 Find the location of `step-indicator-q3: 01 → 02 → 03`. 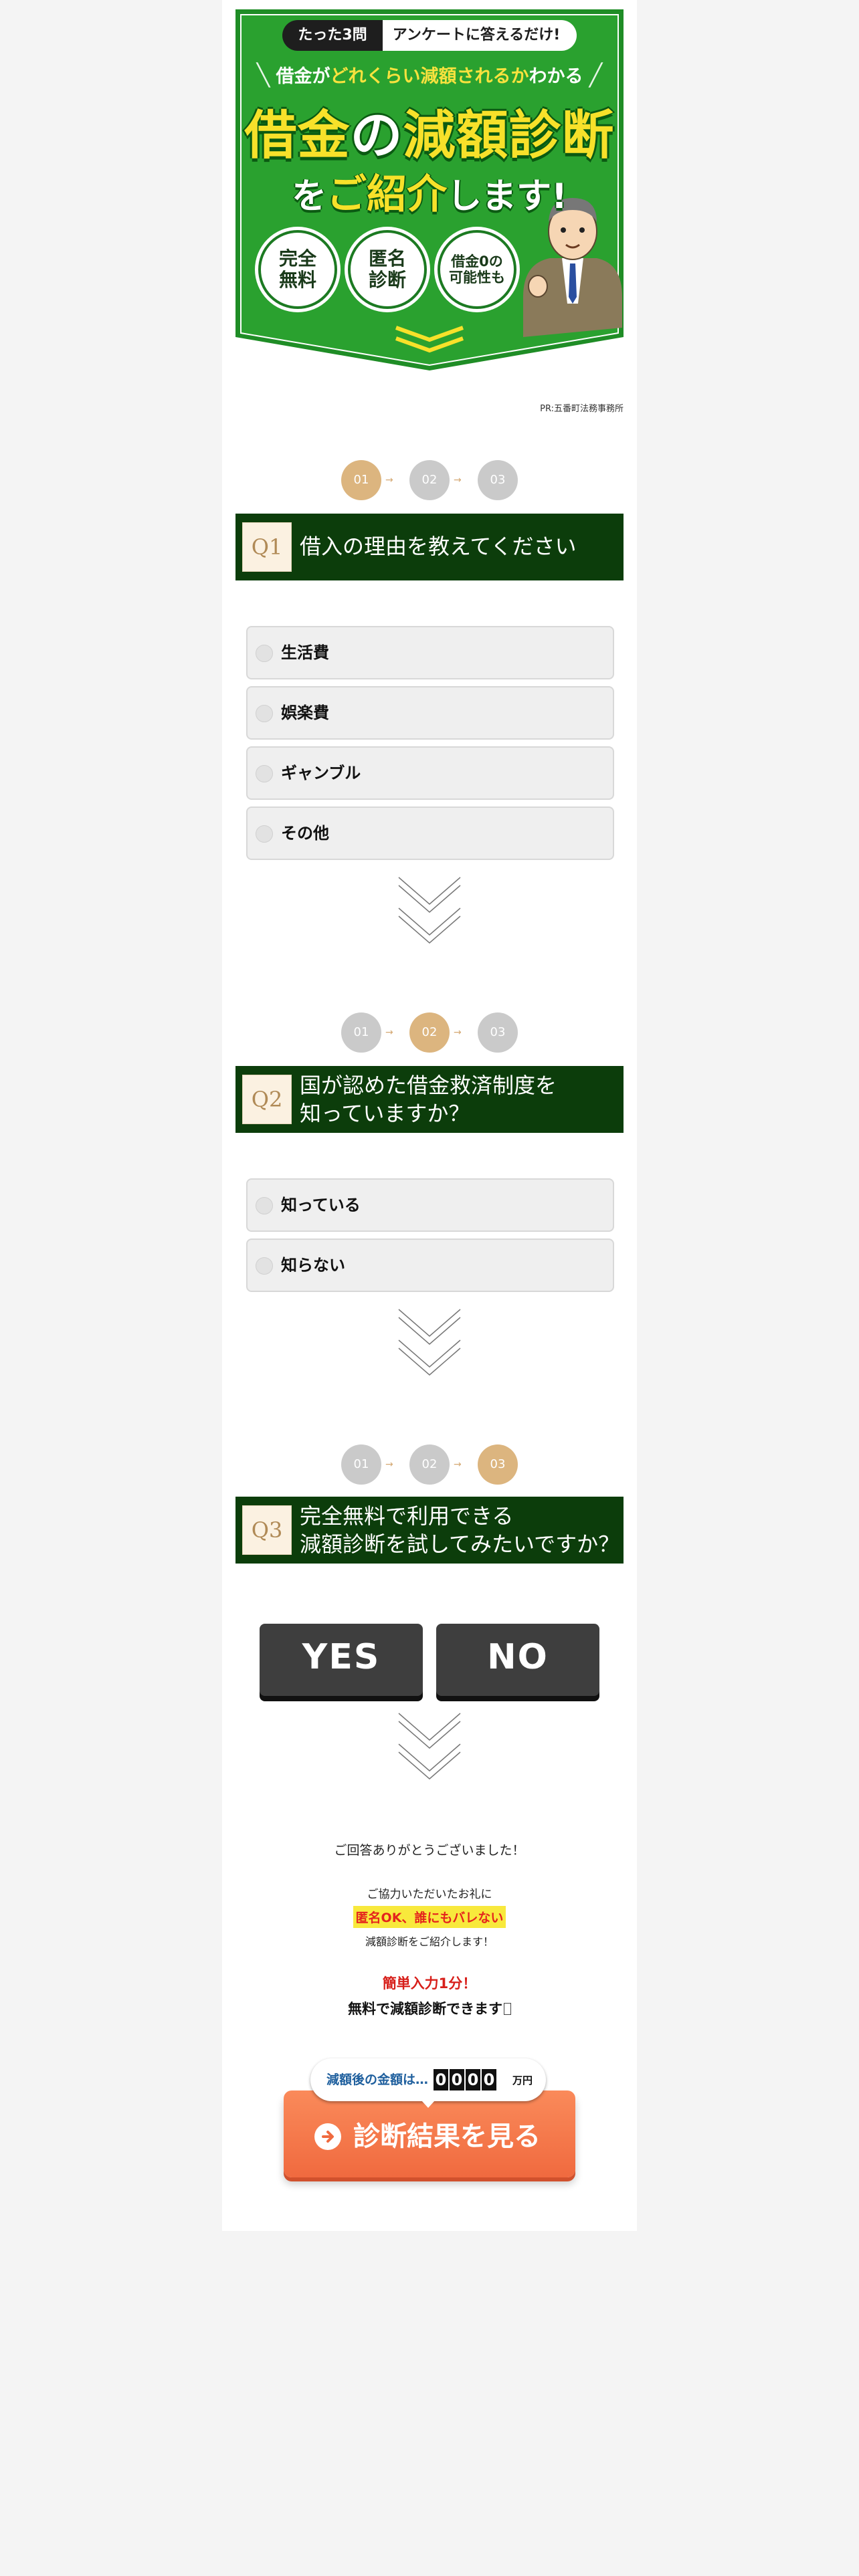

step-indicator-q3: 01 → 02 → 03 is located at coordinates (429, 1465).